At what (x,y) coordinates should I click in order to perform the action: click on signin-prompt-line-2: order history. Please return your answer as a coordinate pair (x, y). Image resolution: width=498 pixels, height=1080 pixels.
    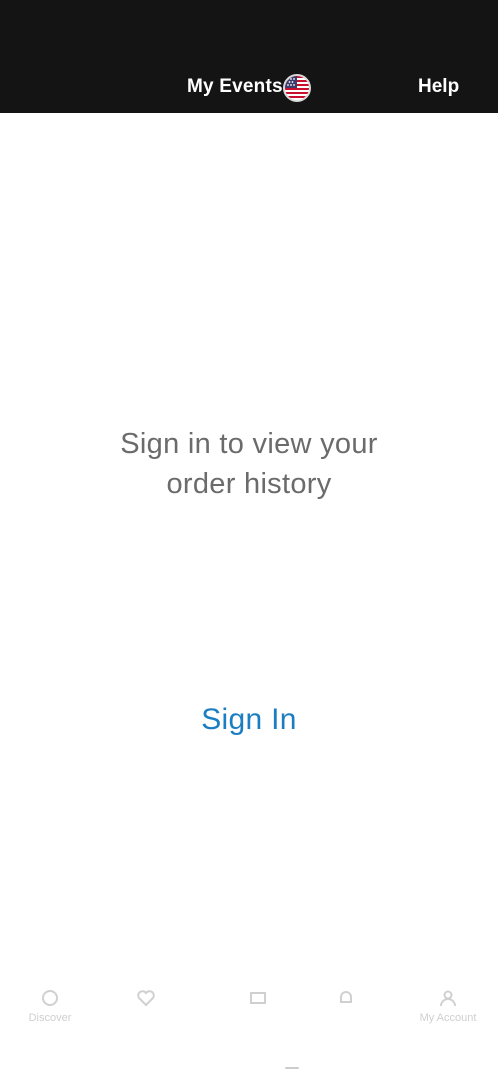
    Looking at the image, I should click on (249, 484).